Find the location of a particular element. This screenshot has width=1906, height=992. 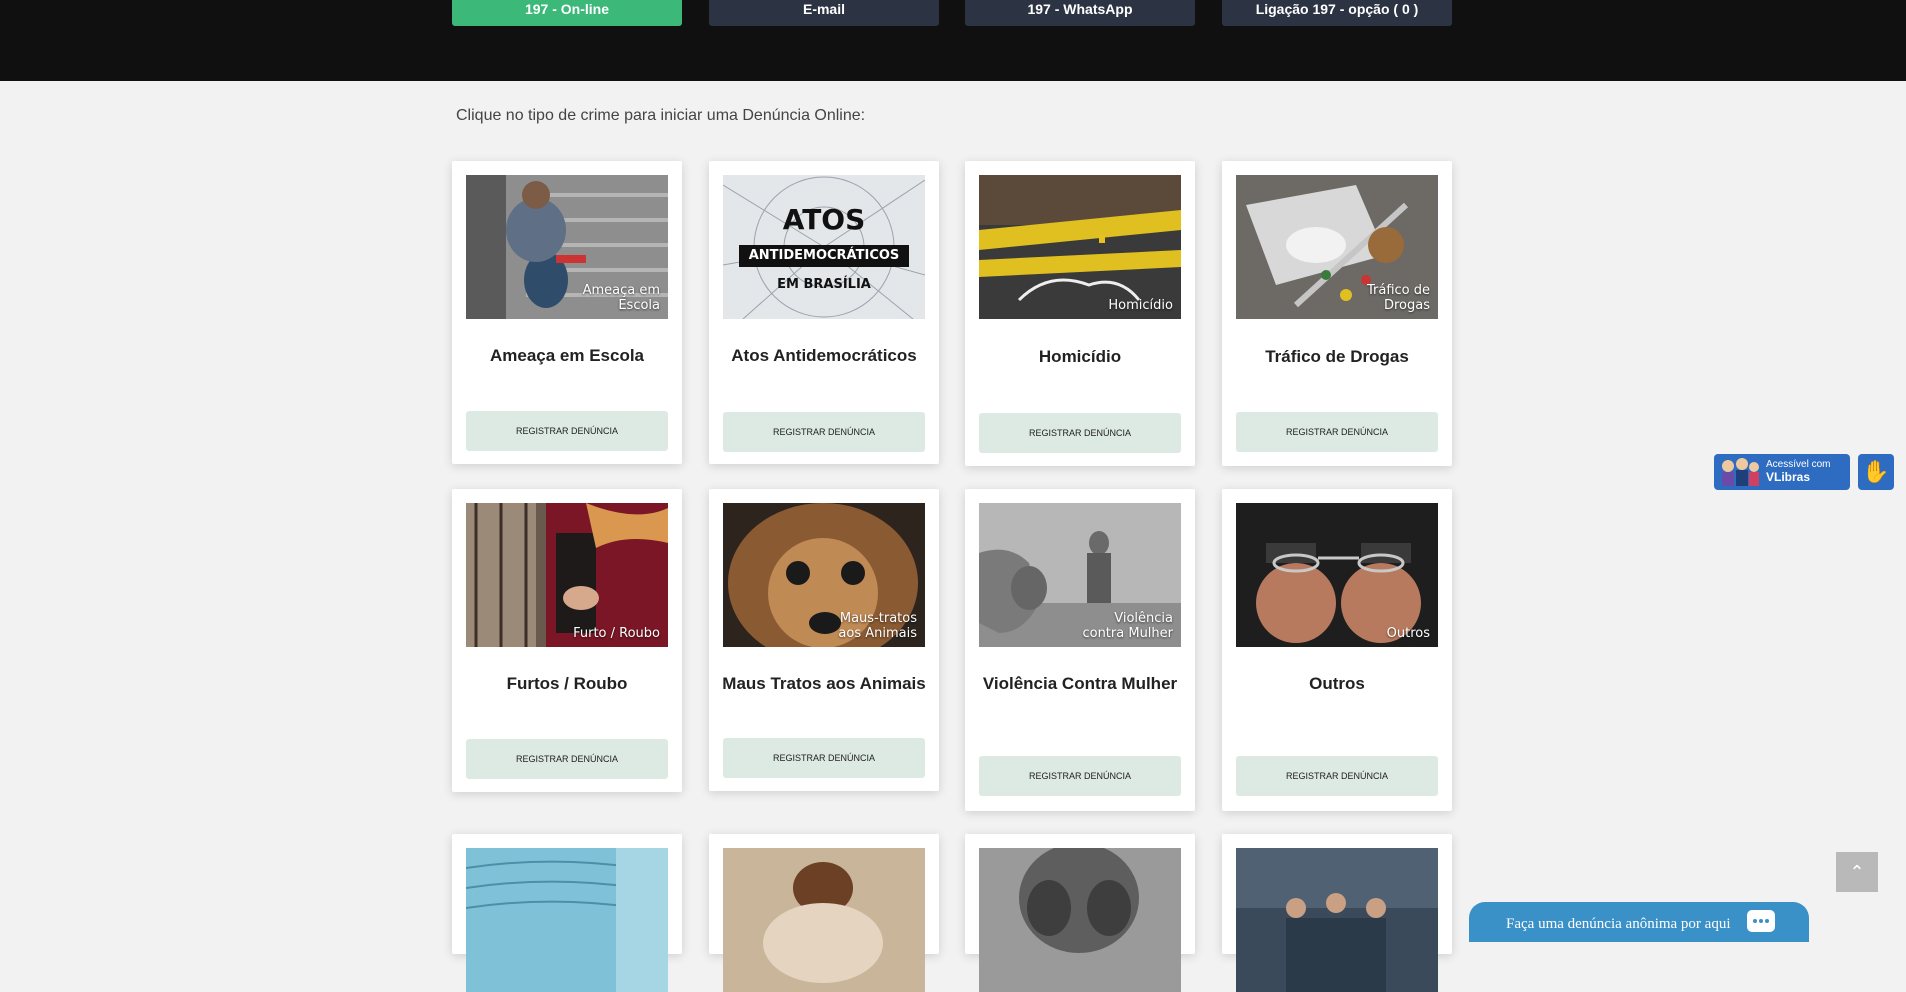

card-image: ATOS ANTIDEMOCRÁTICOS EM BRASÍLIA is located at coordinates (824, 247).